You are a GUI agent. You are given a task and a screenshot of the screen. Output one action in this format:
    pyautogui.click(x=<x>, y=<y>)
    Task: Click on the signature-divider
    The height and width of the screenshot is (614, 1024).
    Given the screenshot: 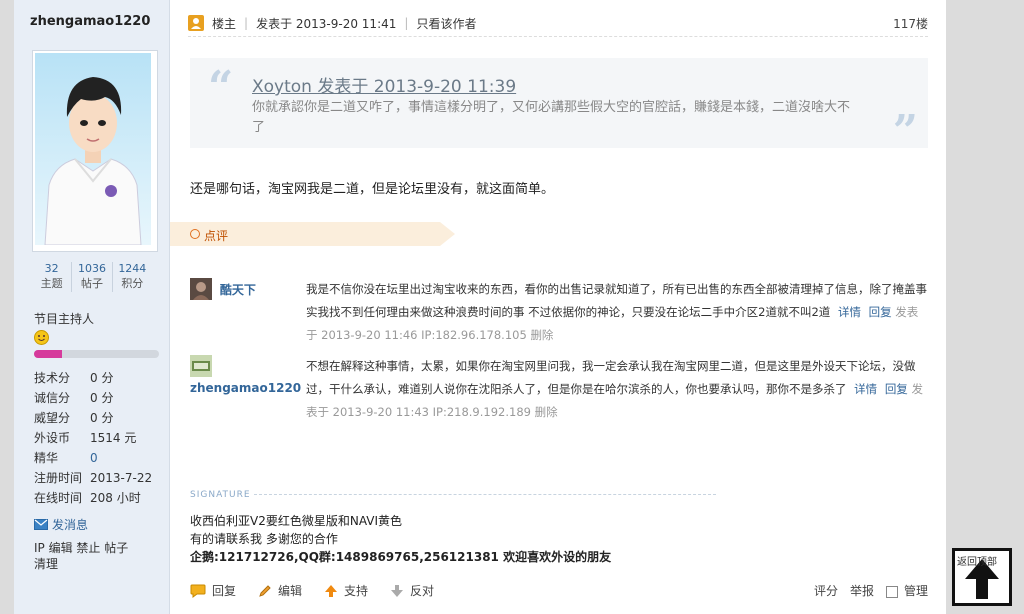 What is the action you would take?
    pyautogui.click(x=485, y=494)
    